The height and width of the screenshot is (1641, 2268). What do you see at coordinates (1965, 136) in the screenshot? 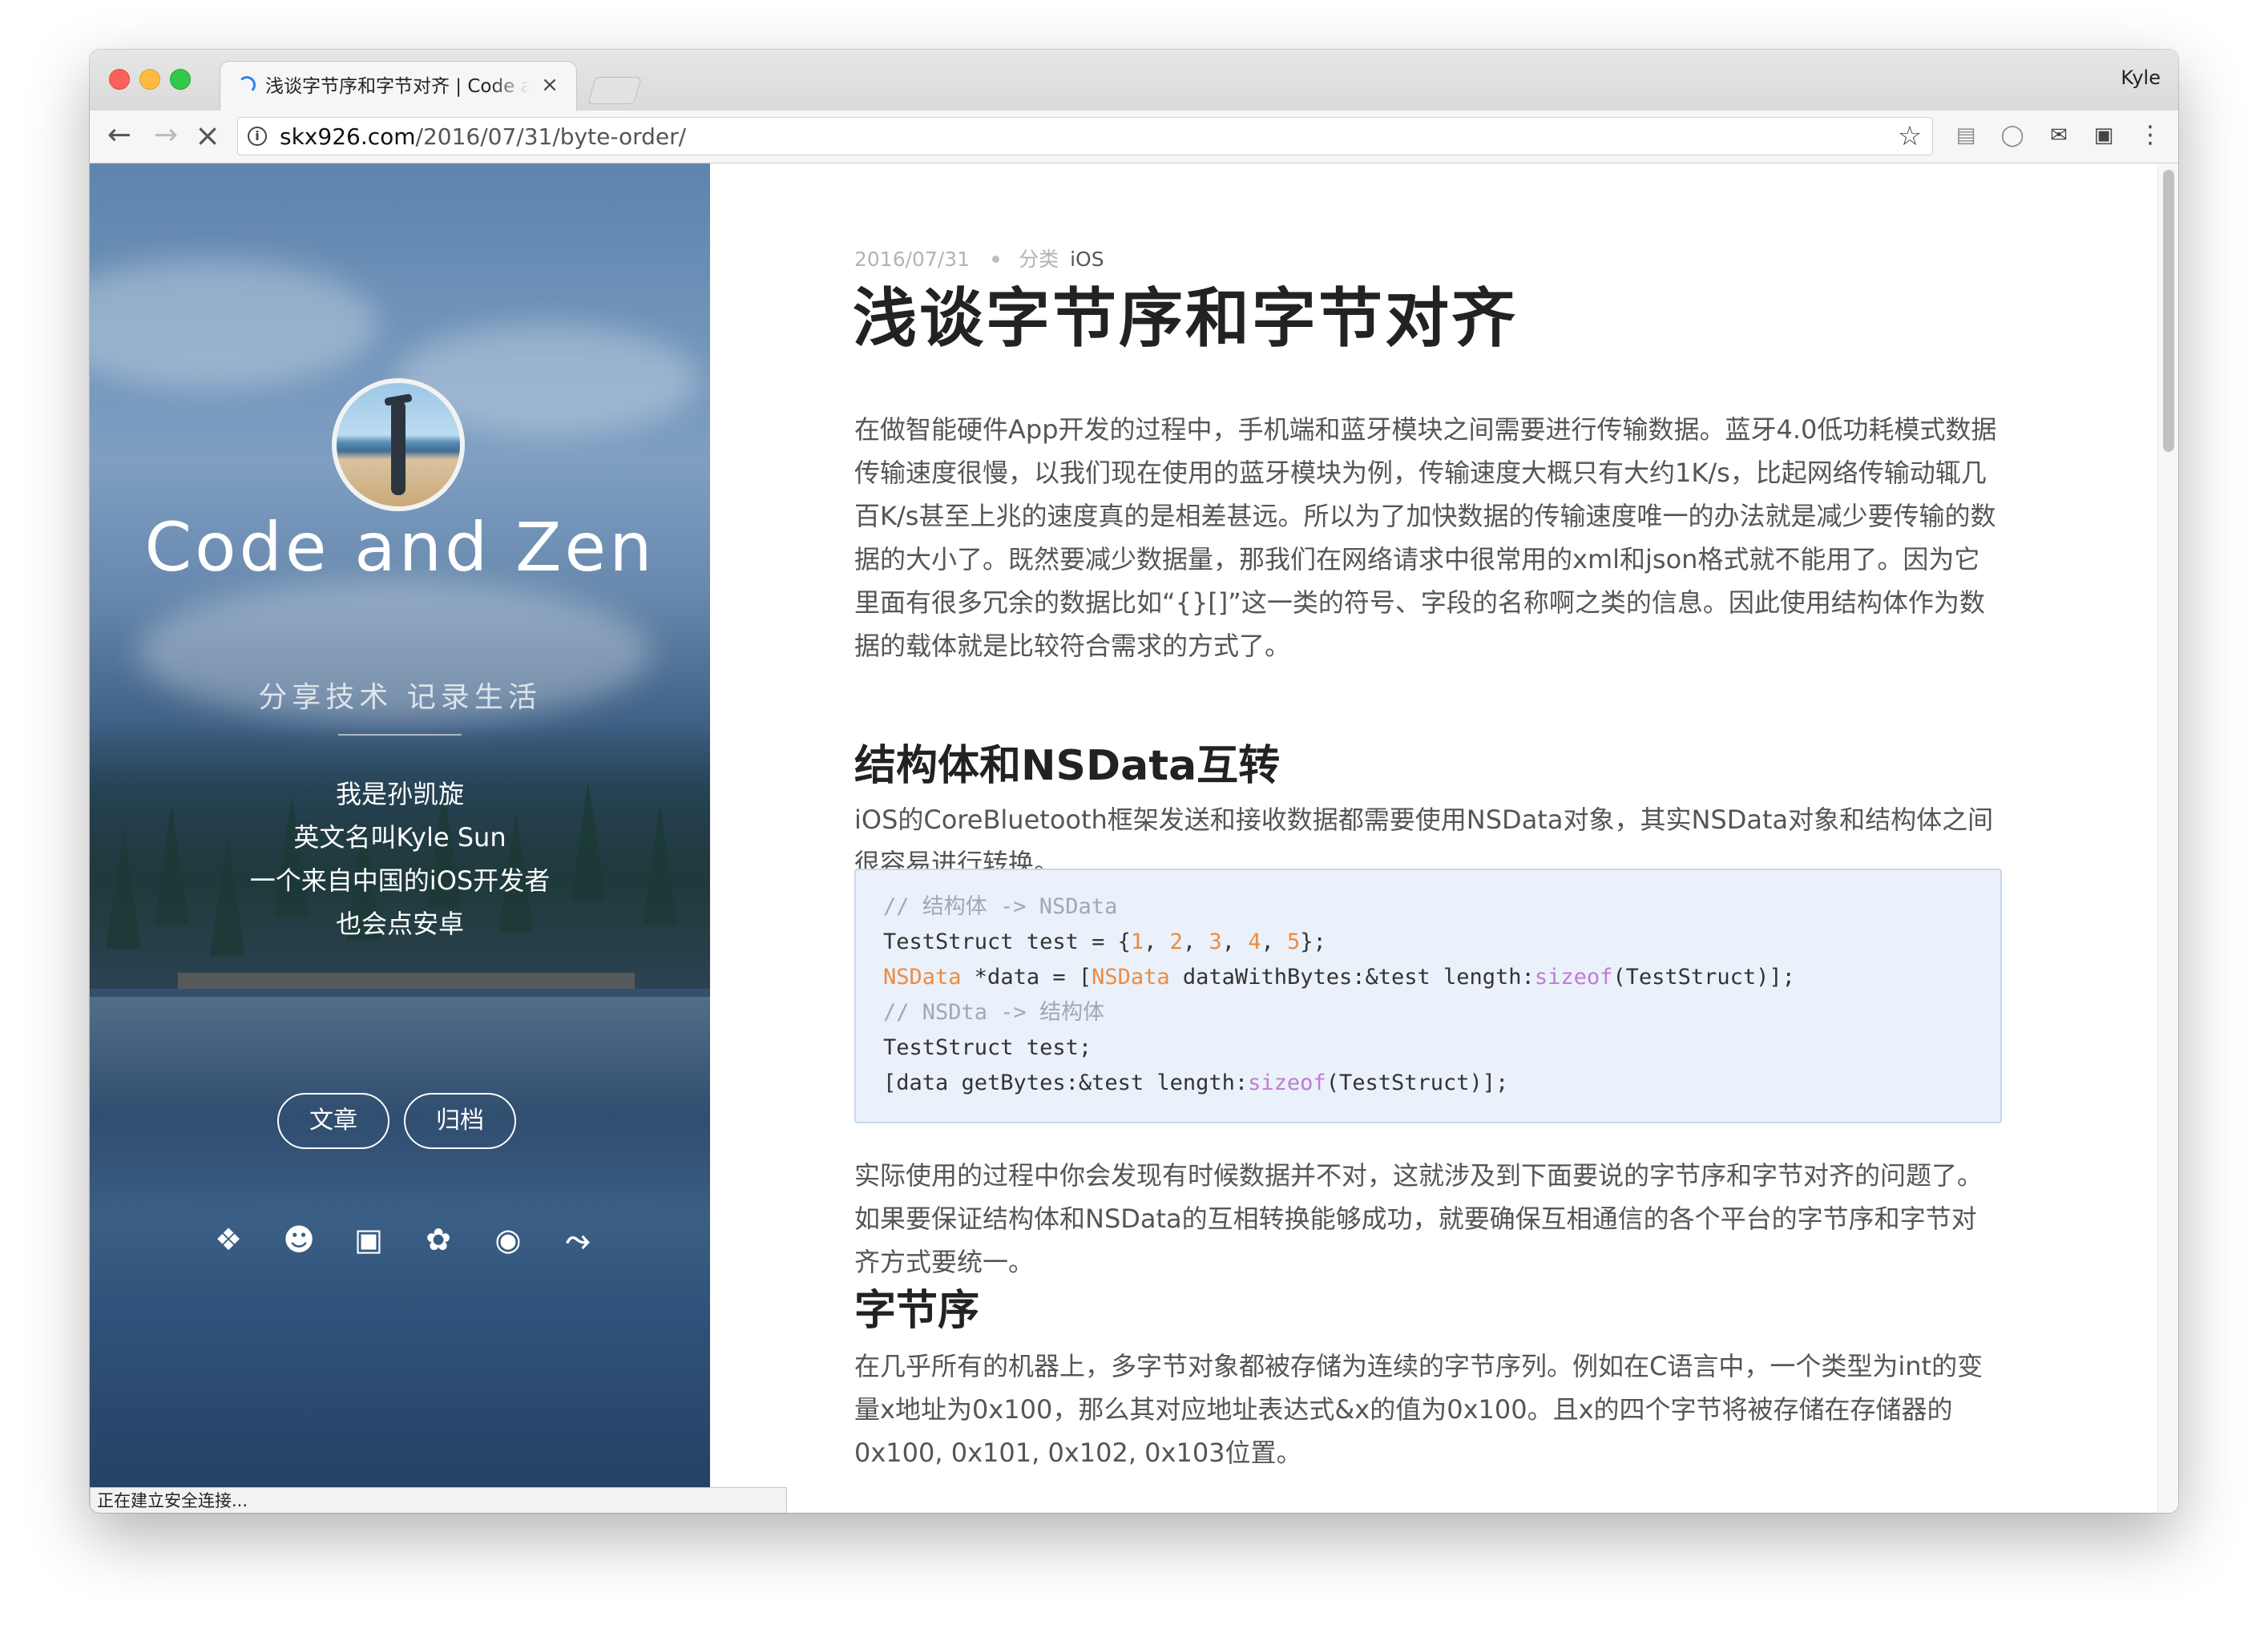
I see `reader-icon: ▤` at bounding box center [1965, 136].